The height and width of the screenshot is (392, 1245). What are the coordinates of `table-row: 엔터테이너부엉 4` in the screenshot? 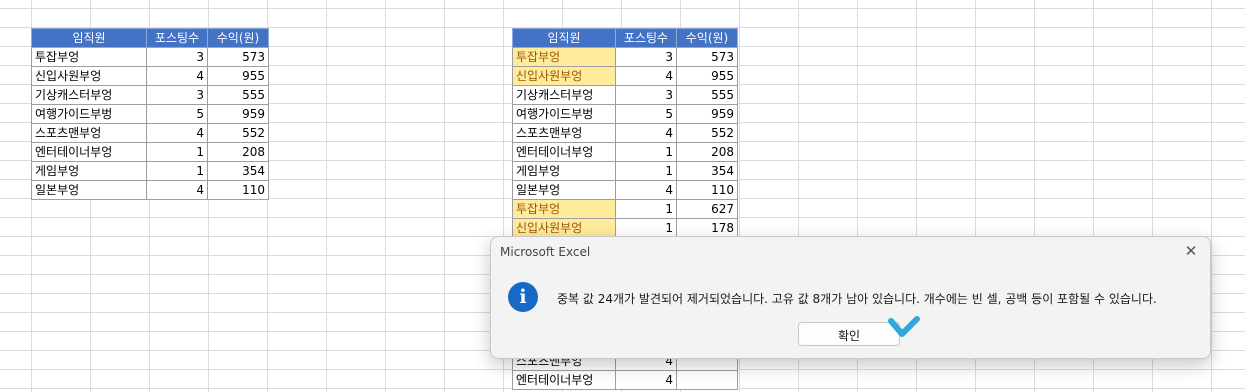 It's located at (625, 380).